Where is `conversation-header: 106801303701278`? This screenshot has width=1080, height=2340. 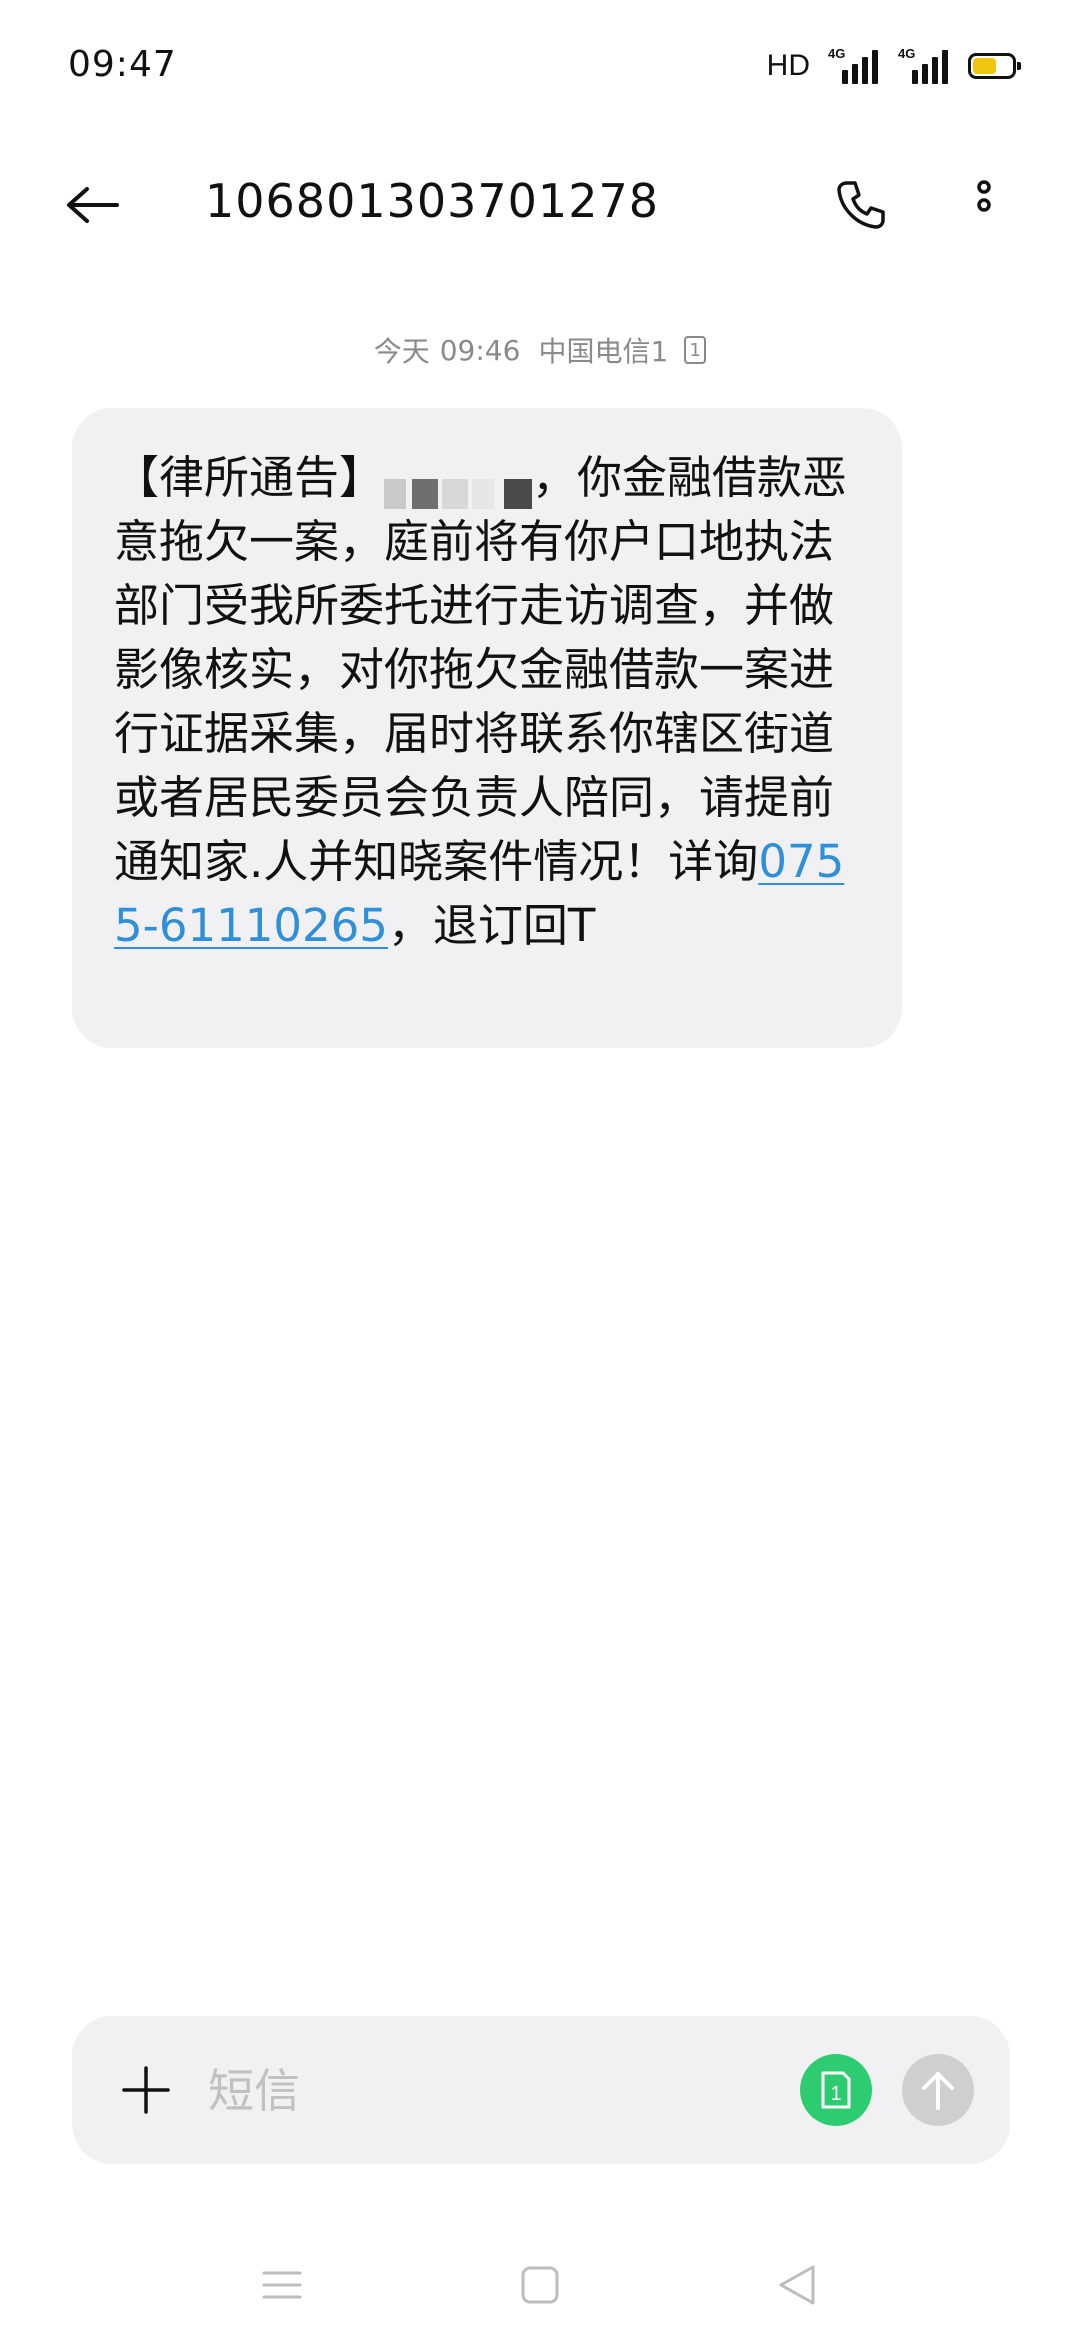 conversation-header: 106801303701278 is located at coordinates (540, 205).